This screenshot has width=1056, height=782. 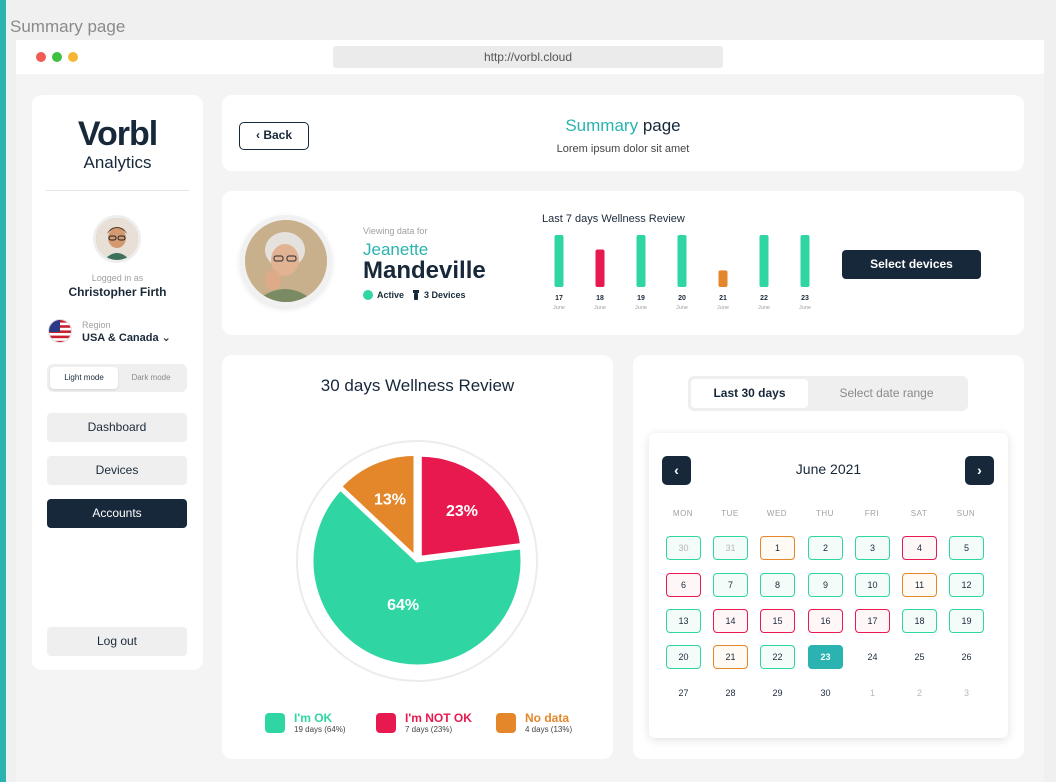 What do you see at coordinates (120, 338) in the screenshot?
I see `region-value: USA & Canada` at bounding box center [120, 338].